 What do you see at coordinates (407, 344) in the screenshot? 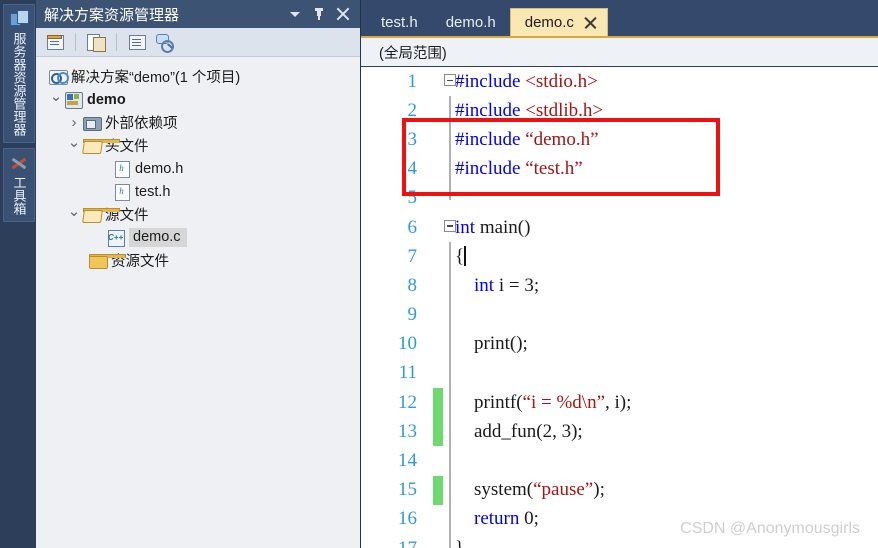
I see `line-number: 10` at bounding box center [407, 344].